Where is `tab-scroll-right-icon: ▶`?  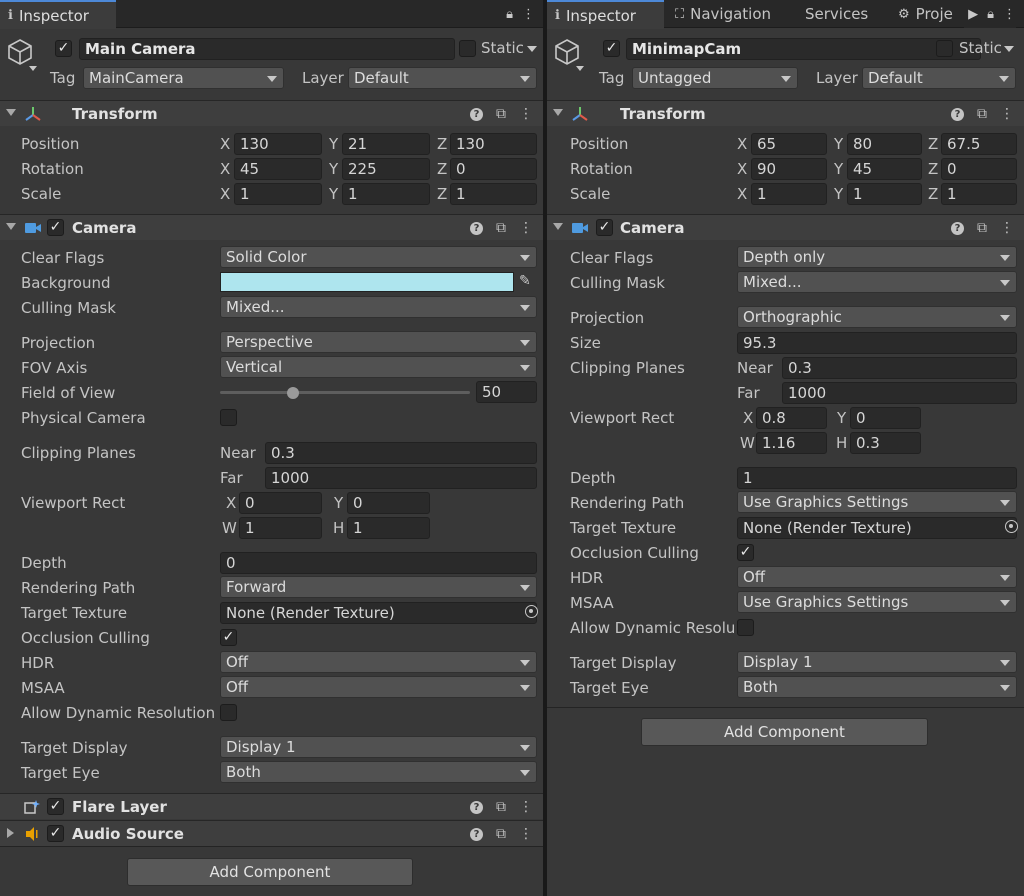 tab-scroll-right-icon: ▶ is located at coordinates (973, 14).